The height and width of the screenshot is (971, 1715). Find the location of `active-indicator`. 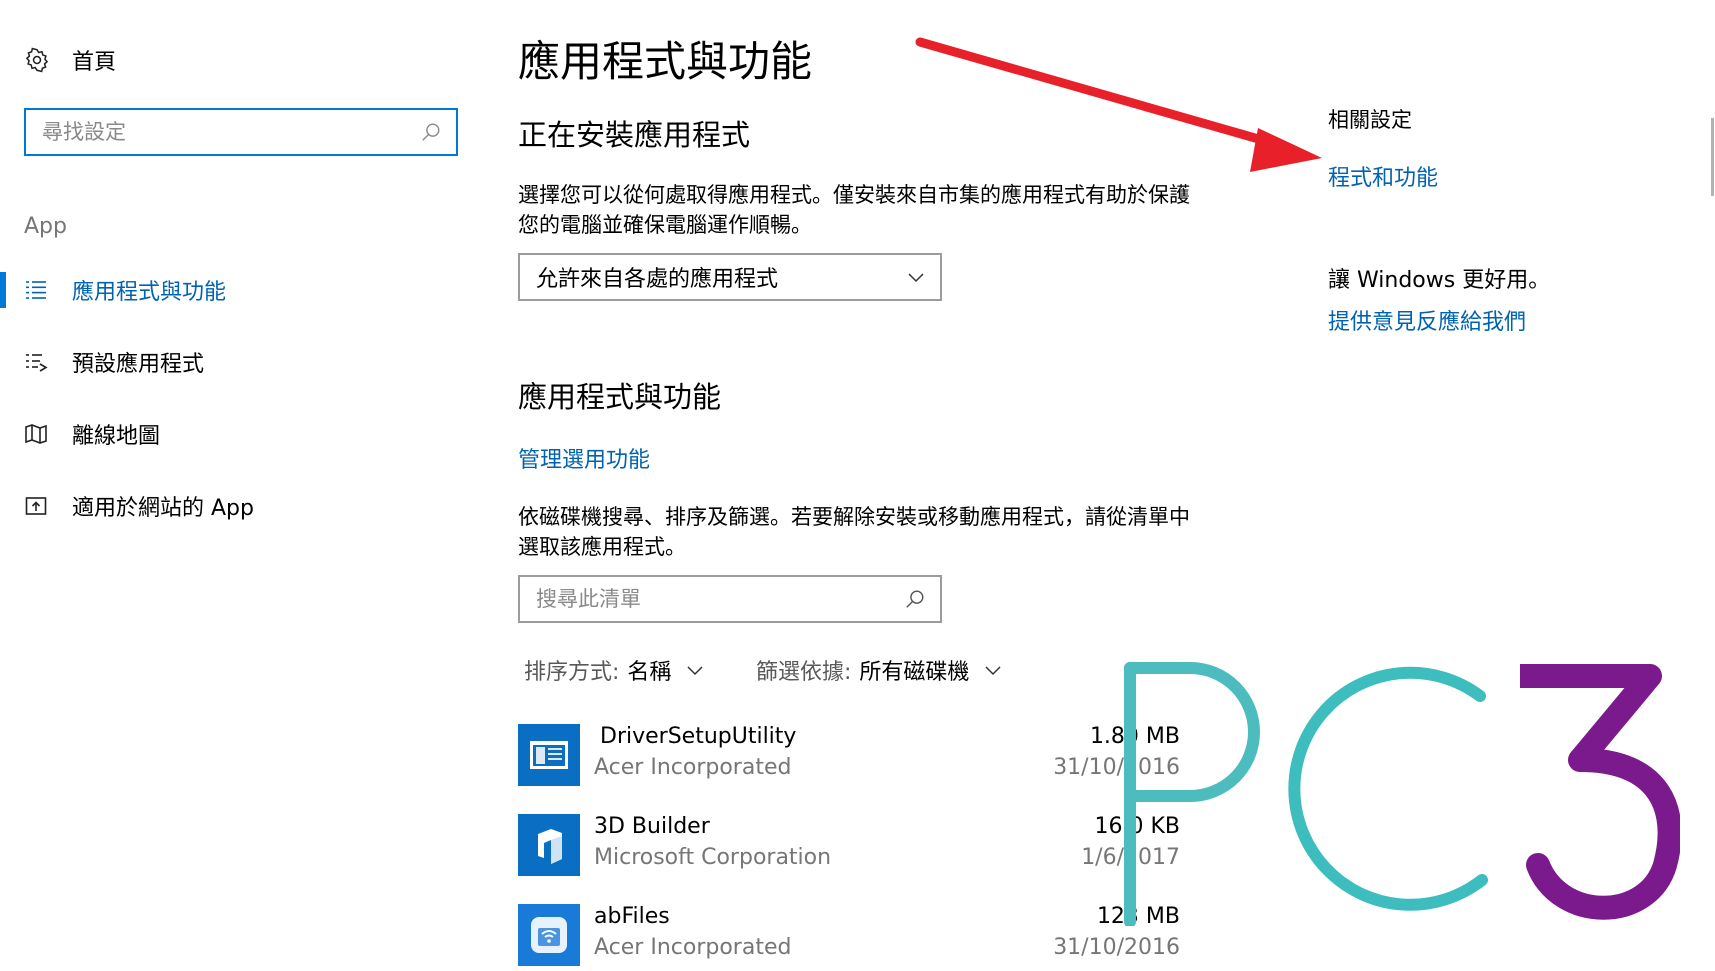

active-indicator is located at coordinates (3, 290).